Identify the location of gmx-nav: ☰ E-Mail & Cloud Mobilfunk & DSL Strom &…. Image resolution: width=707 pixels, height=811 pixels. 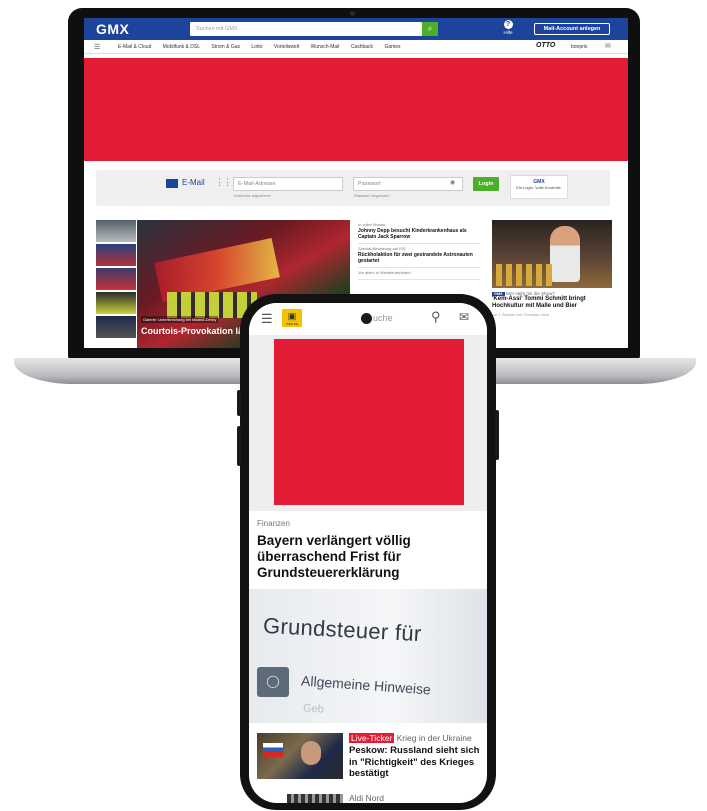
(356, 47).